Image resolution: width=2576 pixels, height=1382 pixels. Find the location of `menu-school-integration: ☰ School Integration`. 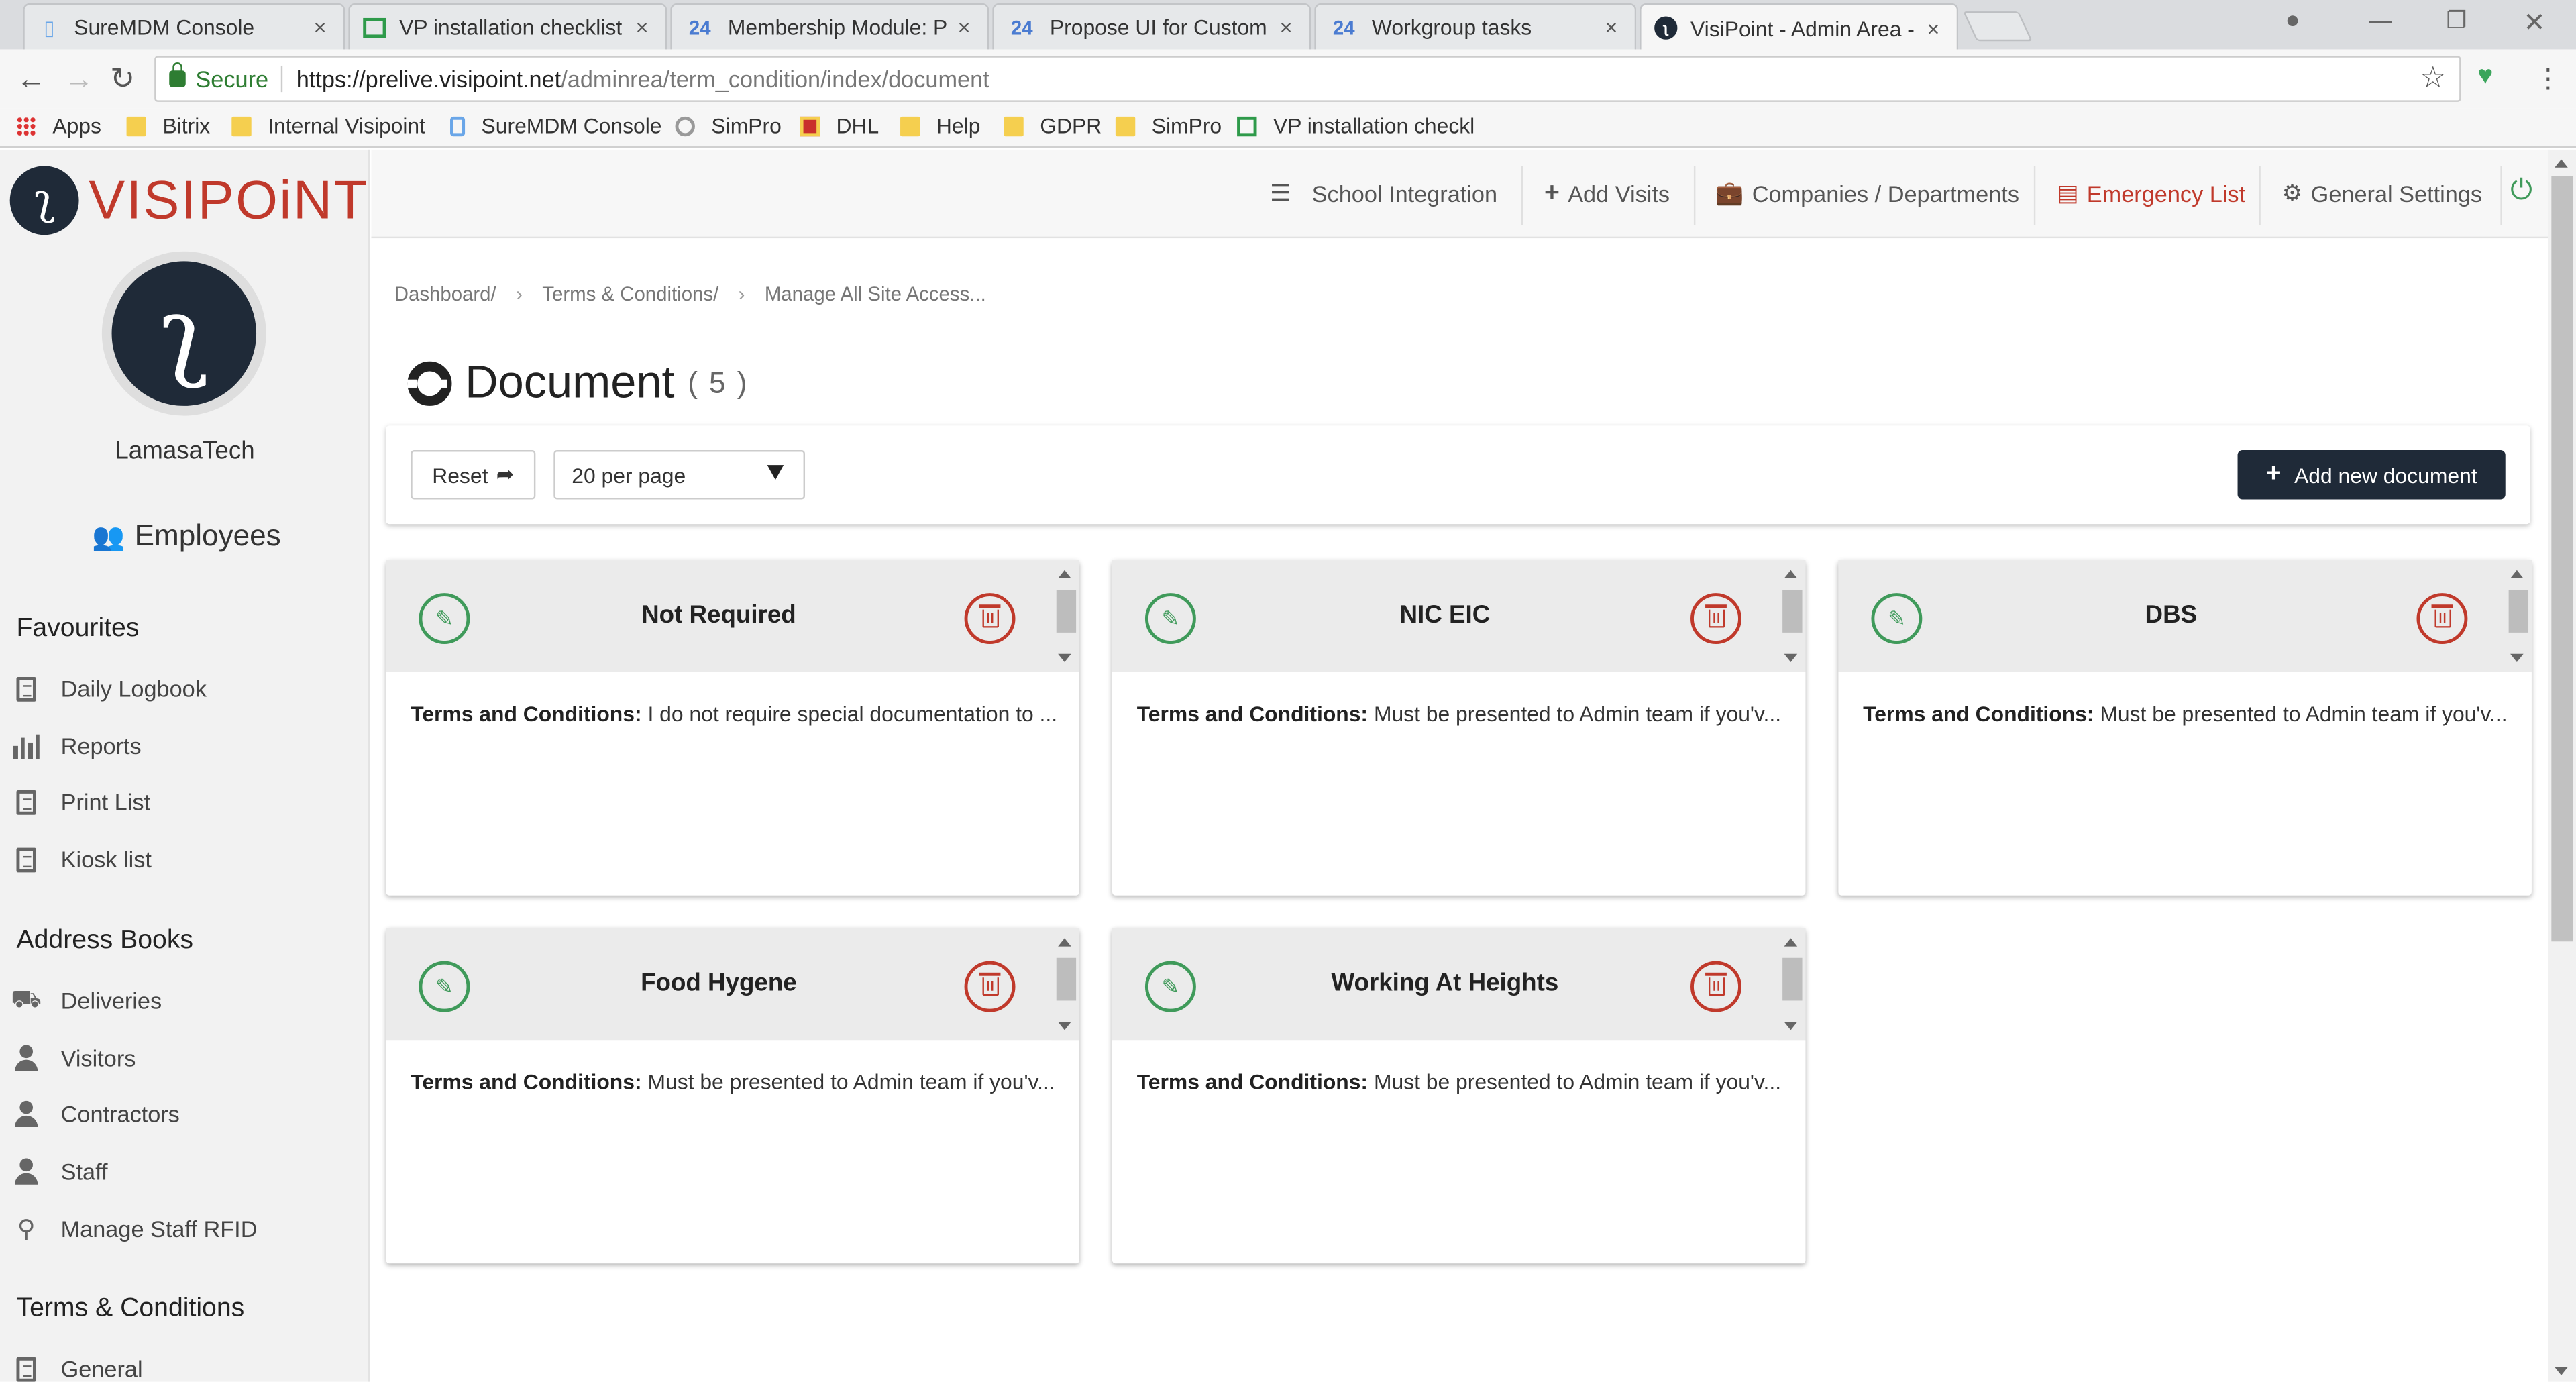

menu-school-integration: ☰ School Integration is located at coordinates (1383, 193).